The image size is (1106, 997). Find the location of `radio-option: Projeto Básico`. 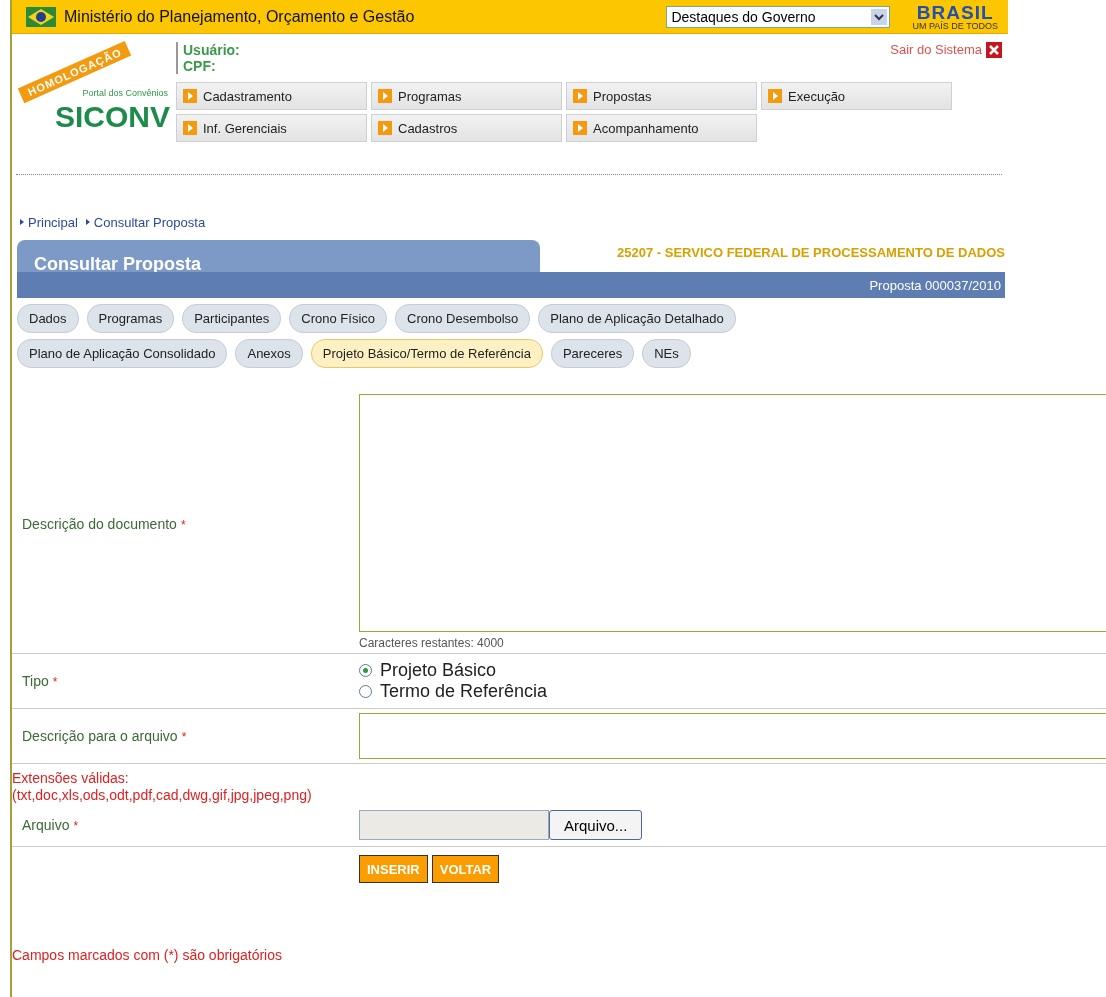

radio-option: Projeto Básico is located at coordinates (732, 670).